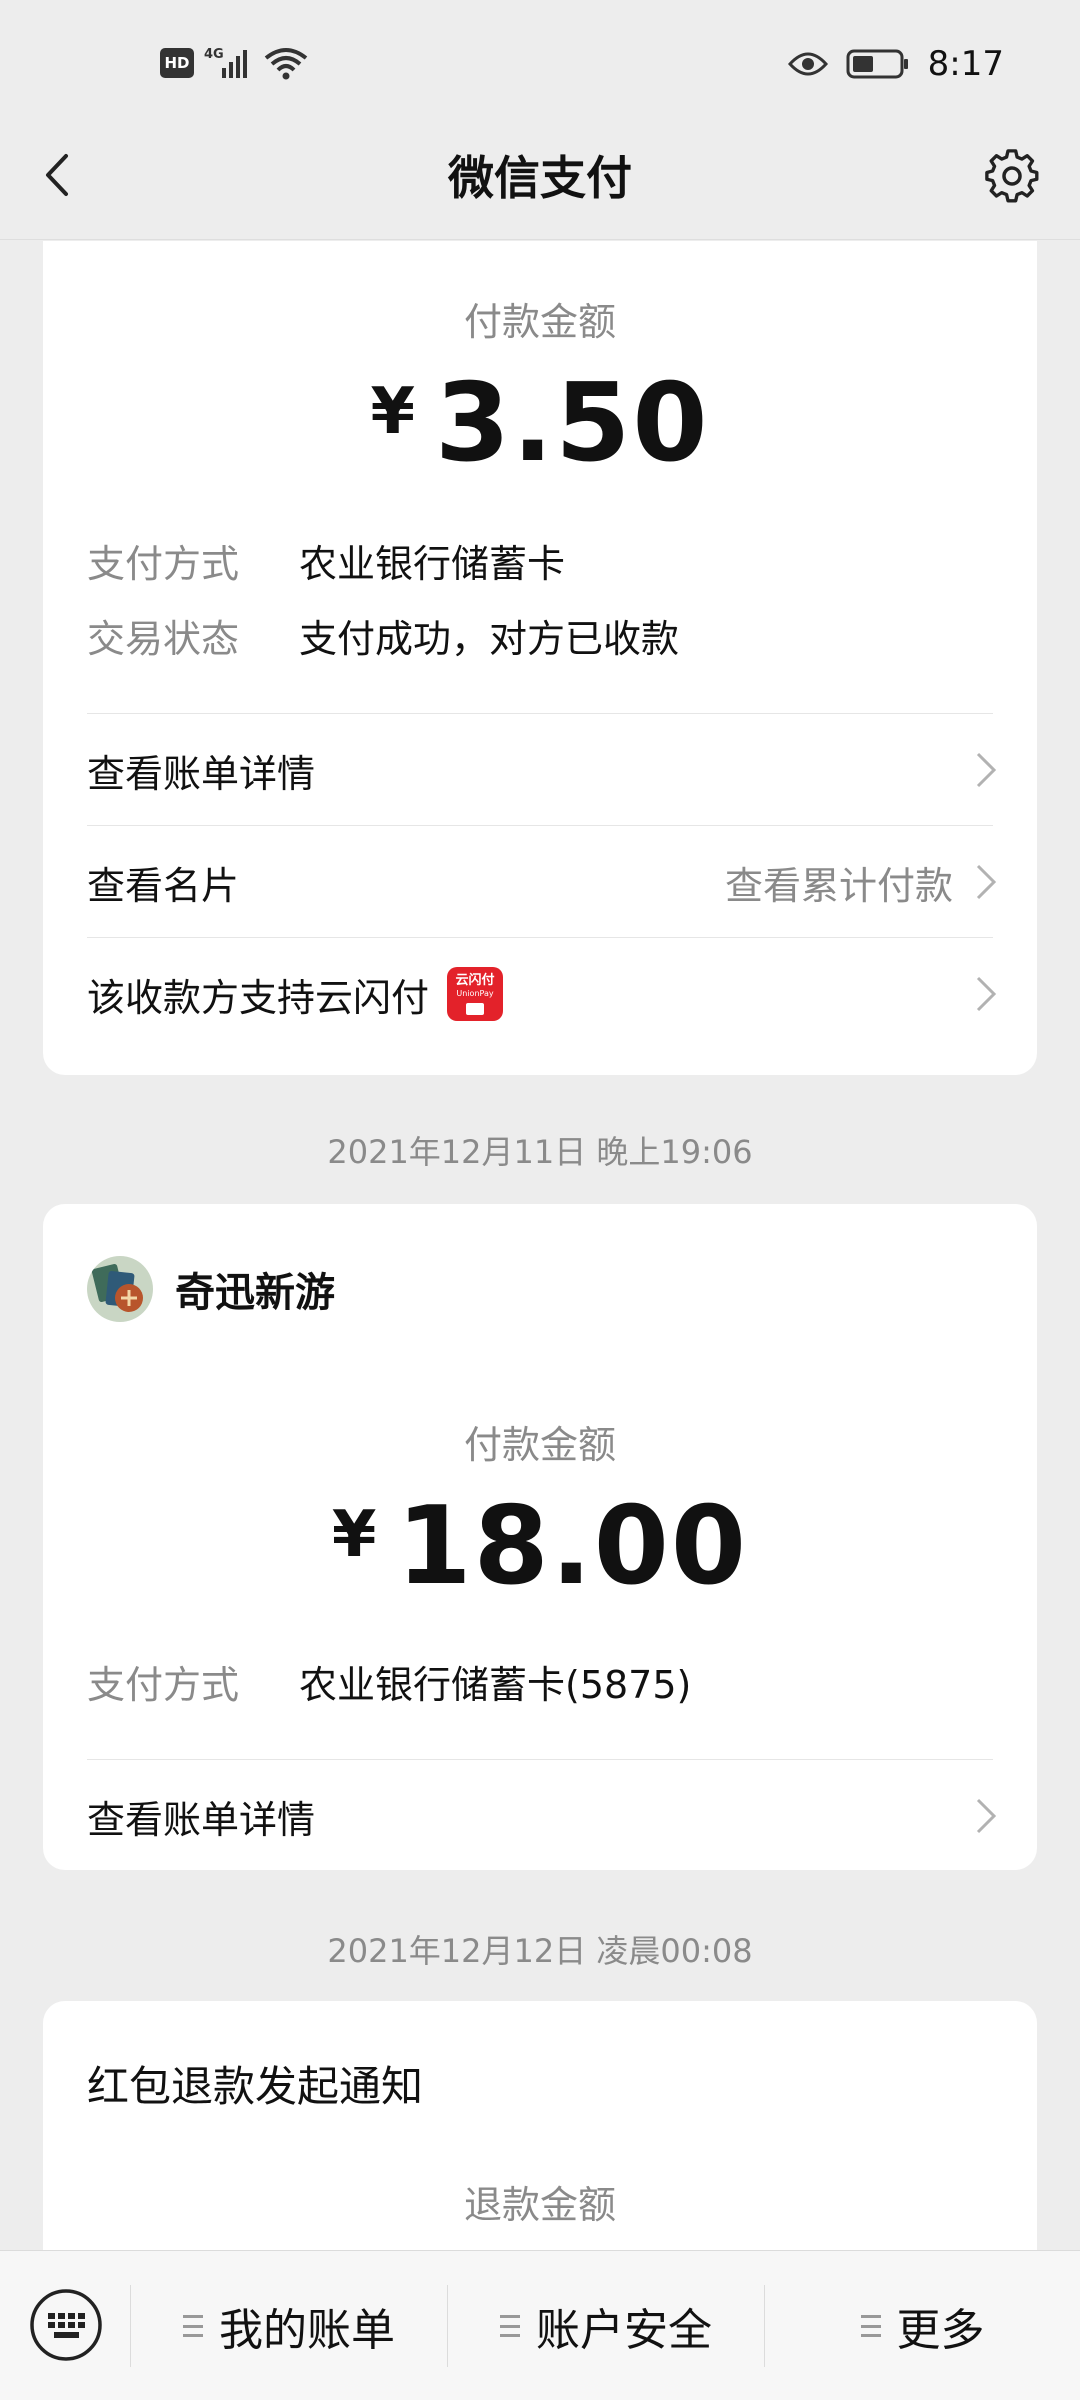  I want to click on amount-display: ¥ 3.50, so click(540, 423).